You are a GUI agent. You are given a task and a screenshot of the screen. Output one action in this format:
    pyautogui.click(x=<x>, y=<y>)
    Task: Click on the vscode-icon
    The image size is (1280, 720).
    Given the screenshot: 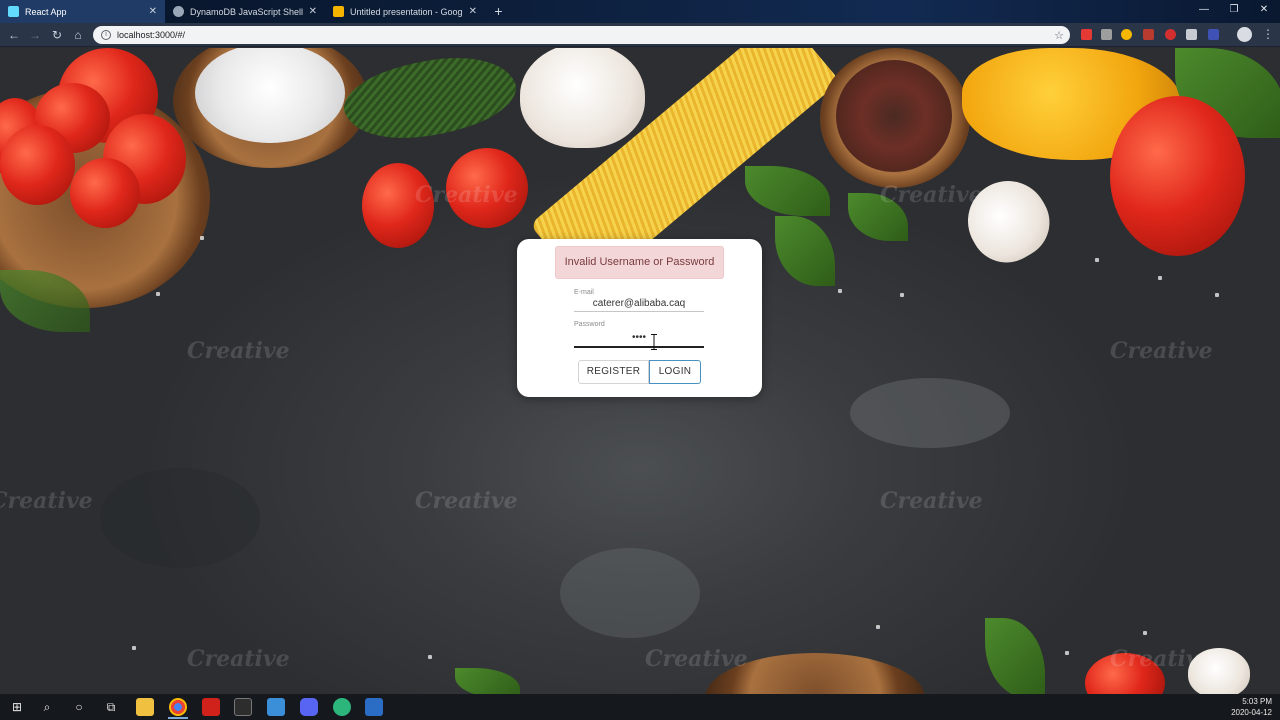 What is the action you would take?
    pyautogui.click(x=276, y=707)
    